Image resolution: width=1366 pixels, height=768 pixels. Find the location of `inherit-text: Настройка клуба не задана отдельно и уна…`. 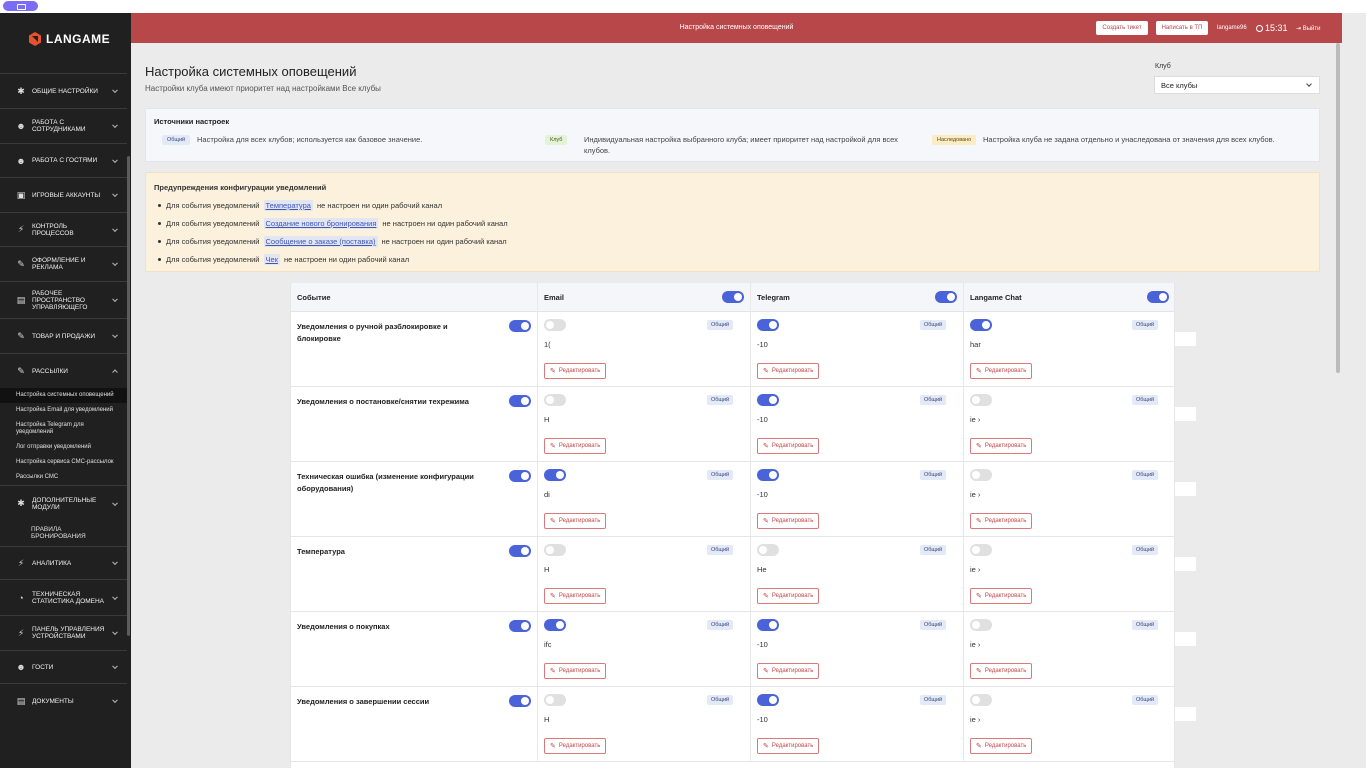

inherit-text: Настройка клуба не задана отдельно и уна… is located at coordinates (1129, 139).